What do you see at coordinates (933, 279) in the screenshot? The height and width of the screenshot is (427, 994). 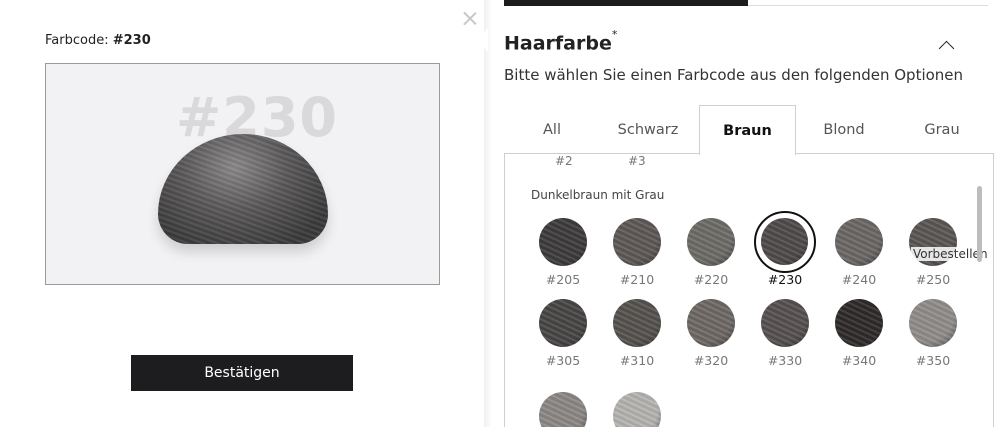 I see `color-code-label: #250` at bounding box center [933, 279].